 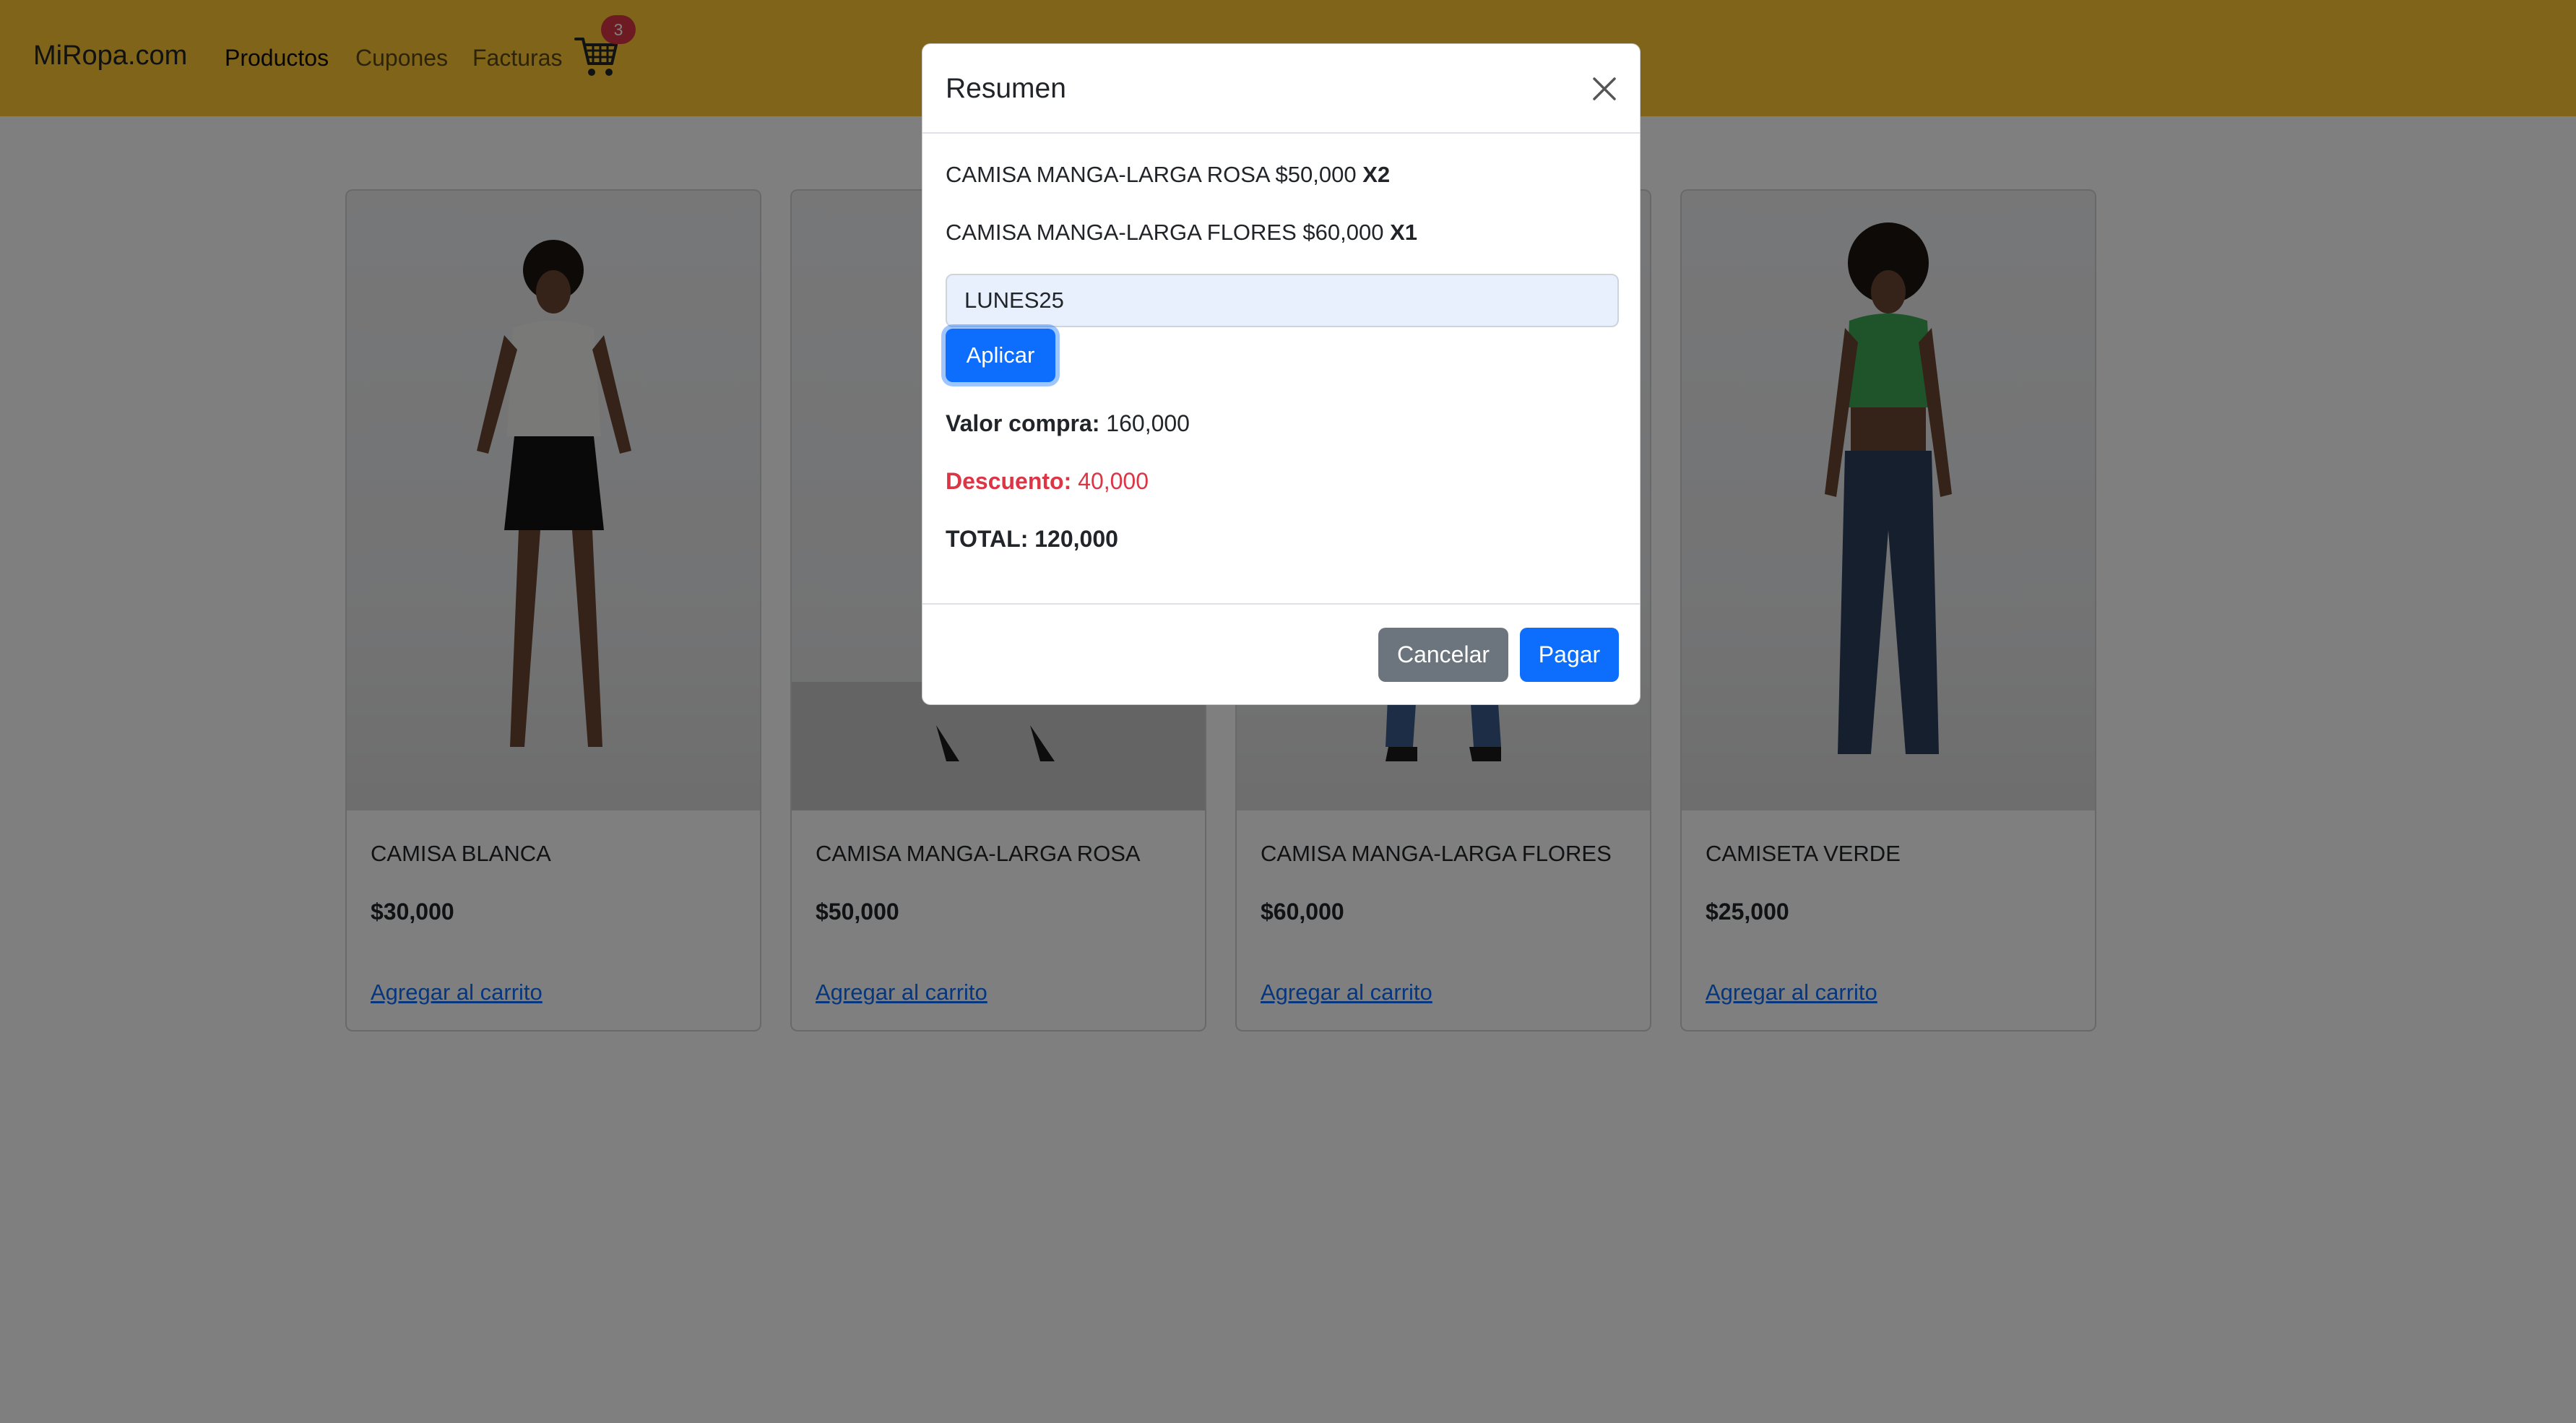 I want to click on close-icon, so click(x=1604, y=89).